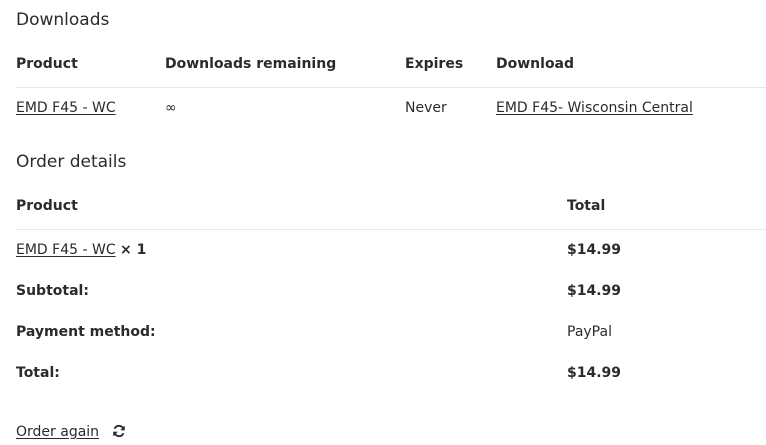 This screenshot has width=766, height=445. What do you see at coordinates (66, 108) in the screenshot?
I see `download-row-product-link: EMD F45 - WC` at bounding box center [66, 108].